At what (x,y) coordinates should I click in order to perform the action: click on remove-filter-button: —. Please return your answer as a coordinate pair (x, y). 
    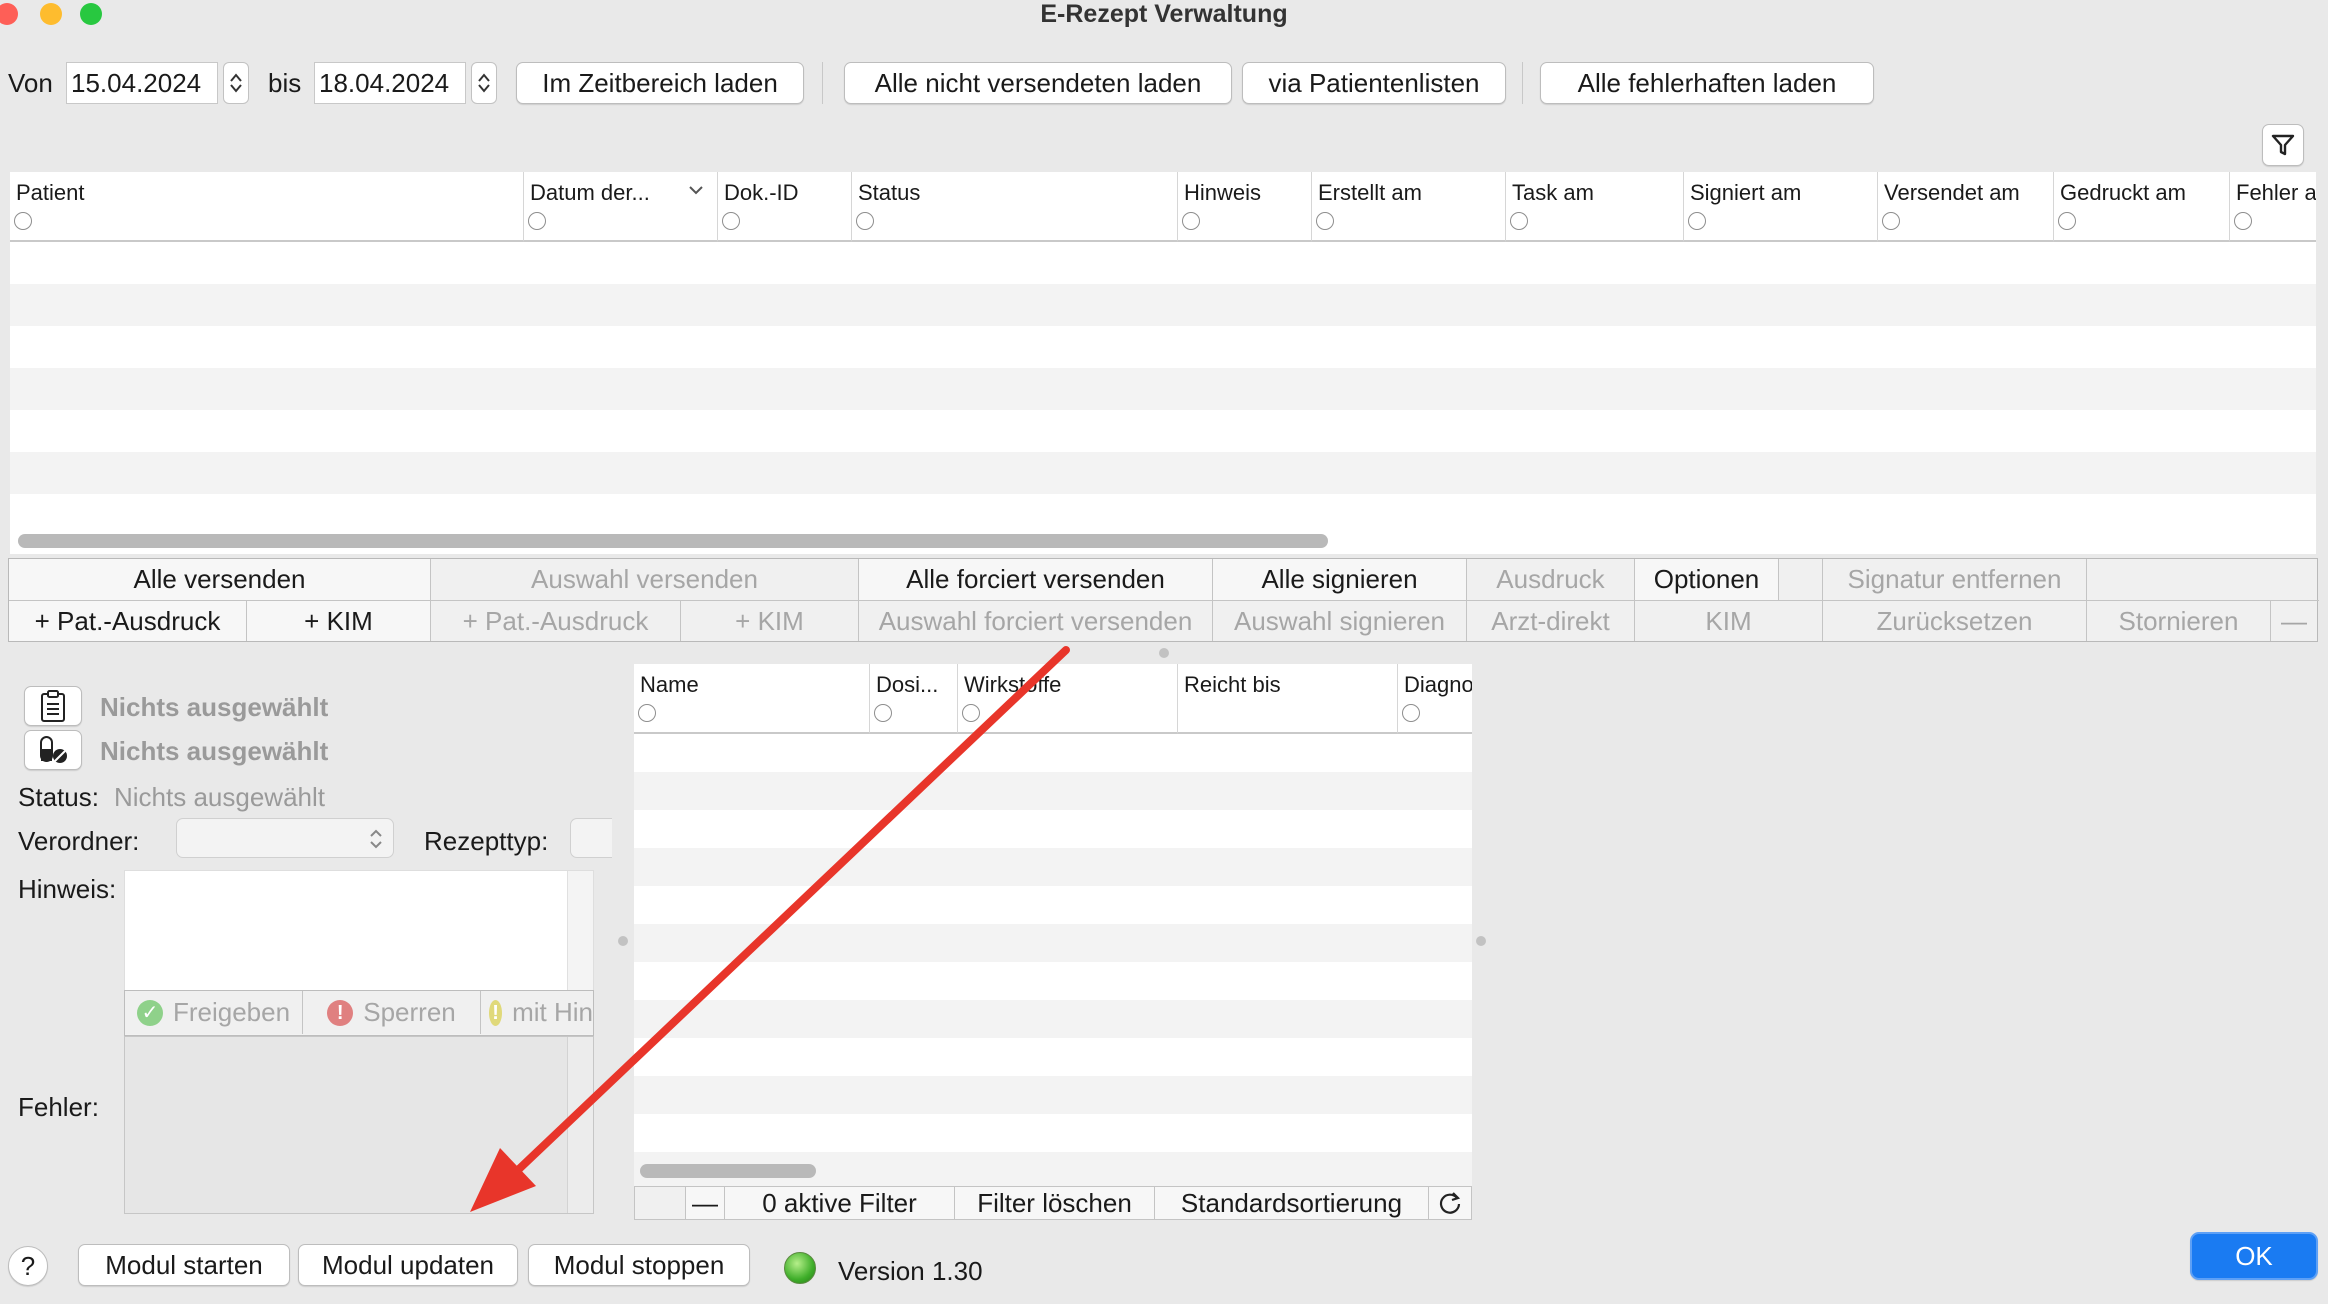
    Looking at the image, I should click on (705, 1203).